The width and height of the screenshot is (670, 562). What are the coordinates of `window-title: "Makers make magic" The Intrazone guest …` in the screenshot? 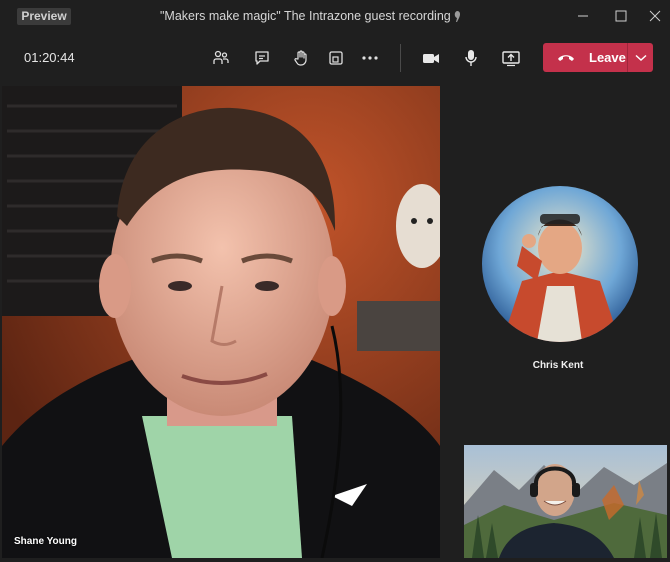 It's located at (305, 16).